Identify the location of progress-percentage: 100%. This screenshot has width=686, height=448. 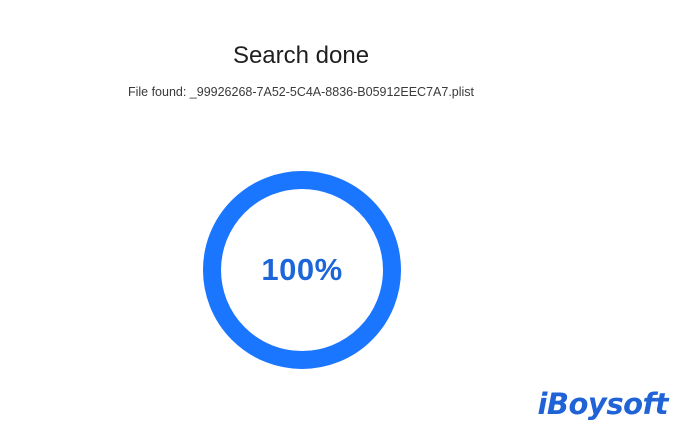
(302, 269).